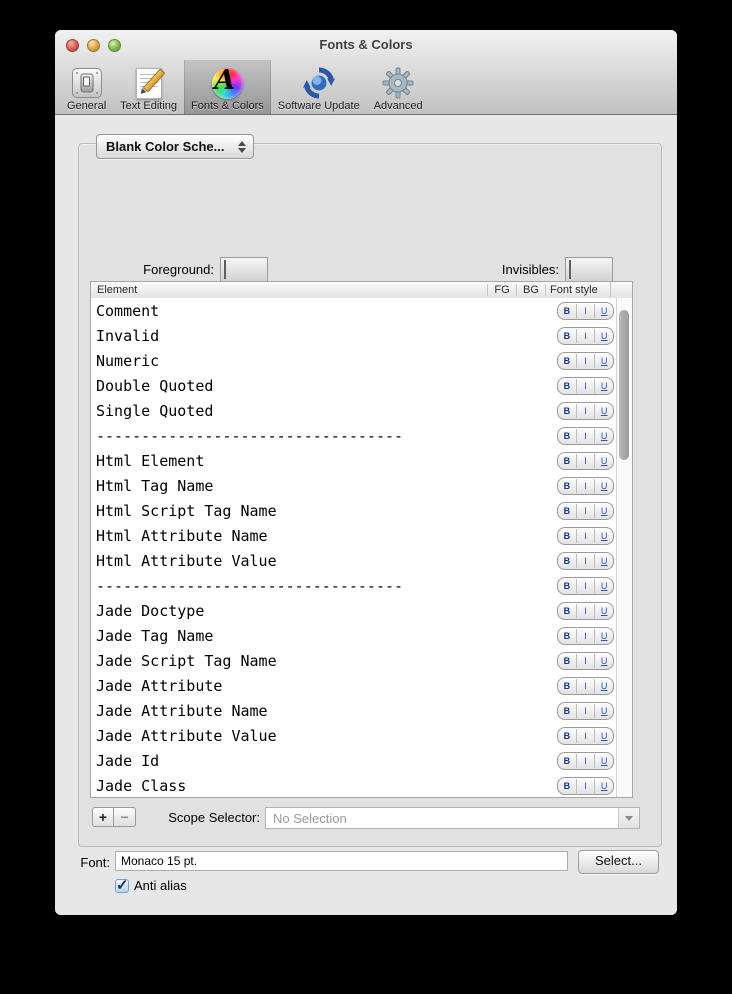  Describe the element at coordinates (289, 290) in the screenshot. I see `column-header-element: Element` at that location.